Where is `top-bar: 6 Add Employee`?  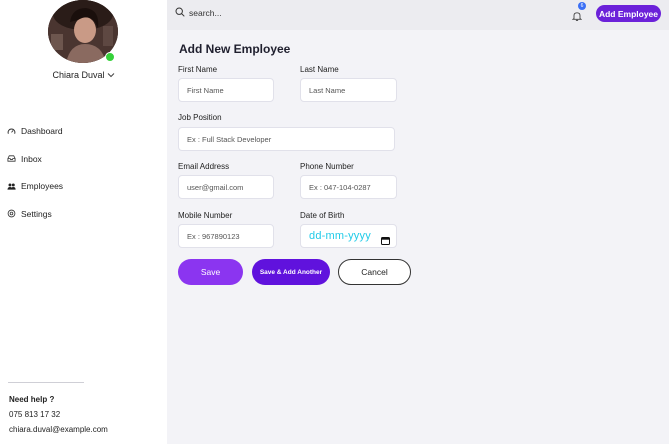
top-bar: 6 Add Employee is located at coordinates (418, 15).